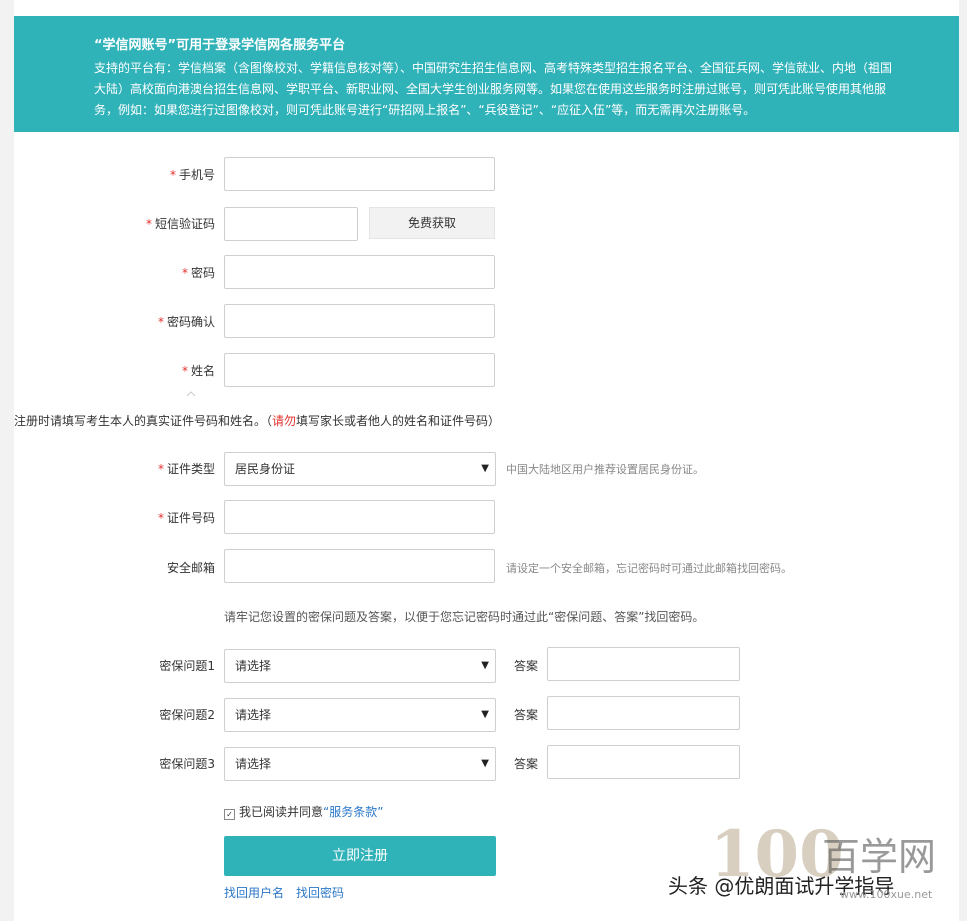  Describe the element at coordinates (359, 272) in the screenshot. I see `password-input` at that location.